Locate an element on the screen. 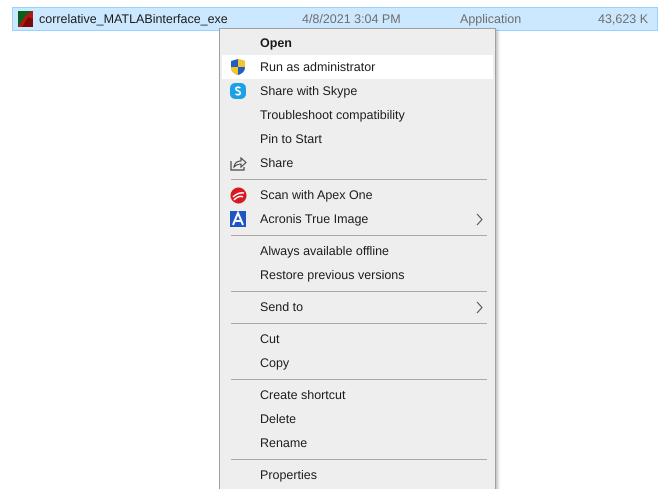 The image size is (658, 489). menu-item: Troubleshoot compatibility is located at coordinates (357, 115).